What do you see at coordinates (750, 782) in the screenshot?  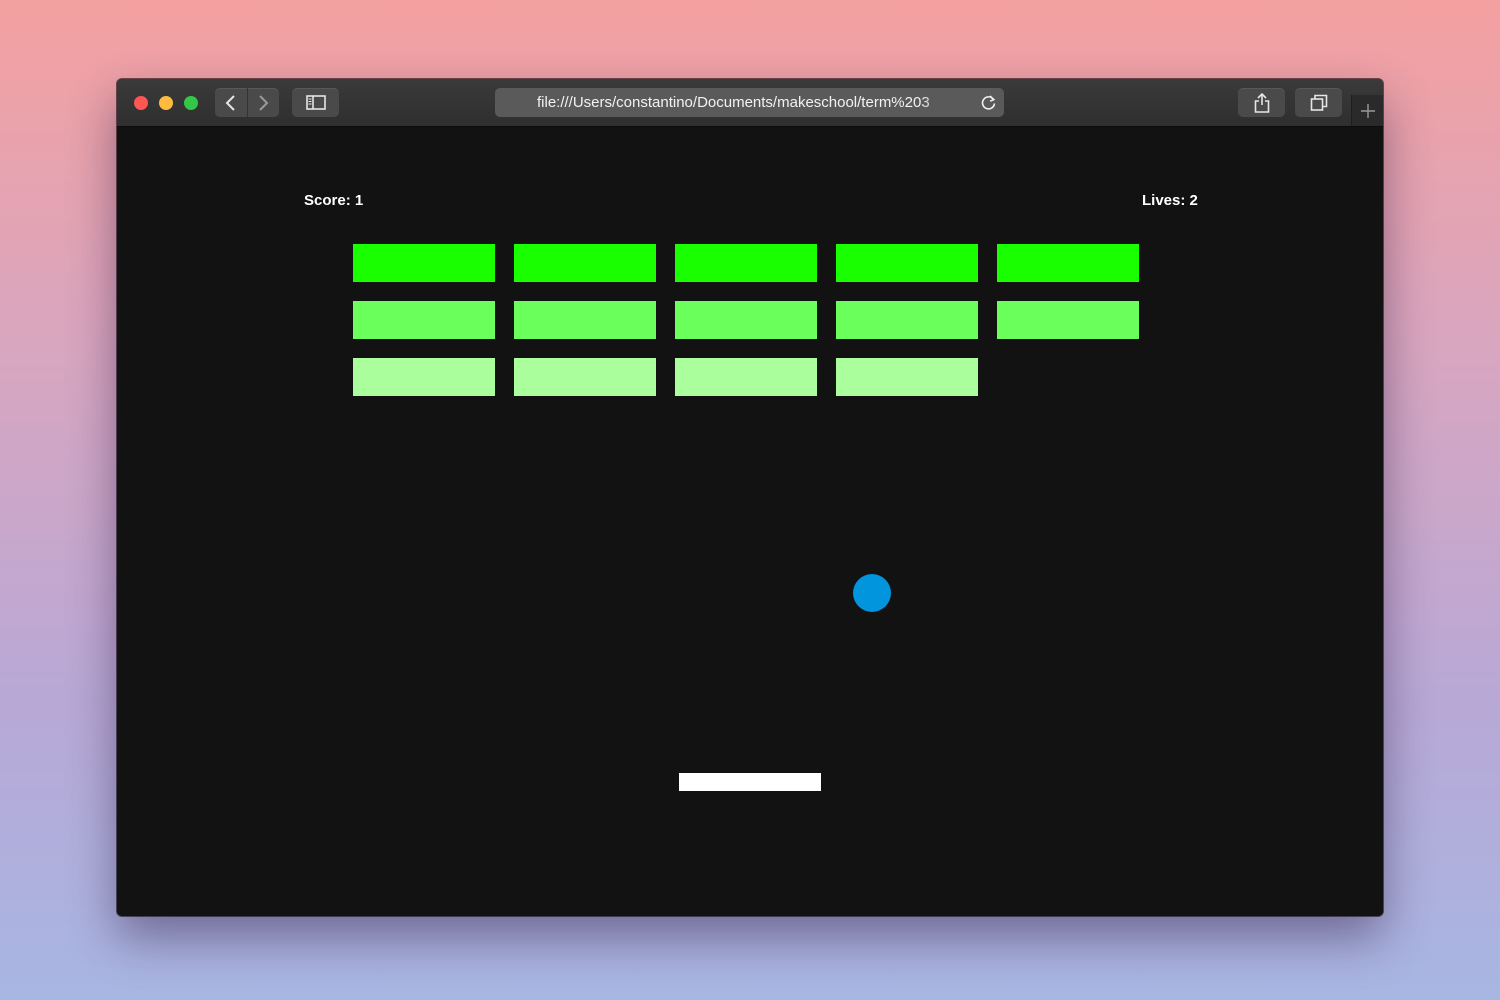 I see `paddle` at bounding box center [750, 782].